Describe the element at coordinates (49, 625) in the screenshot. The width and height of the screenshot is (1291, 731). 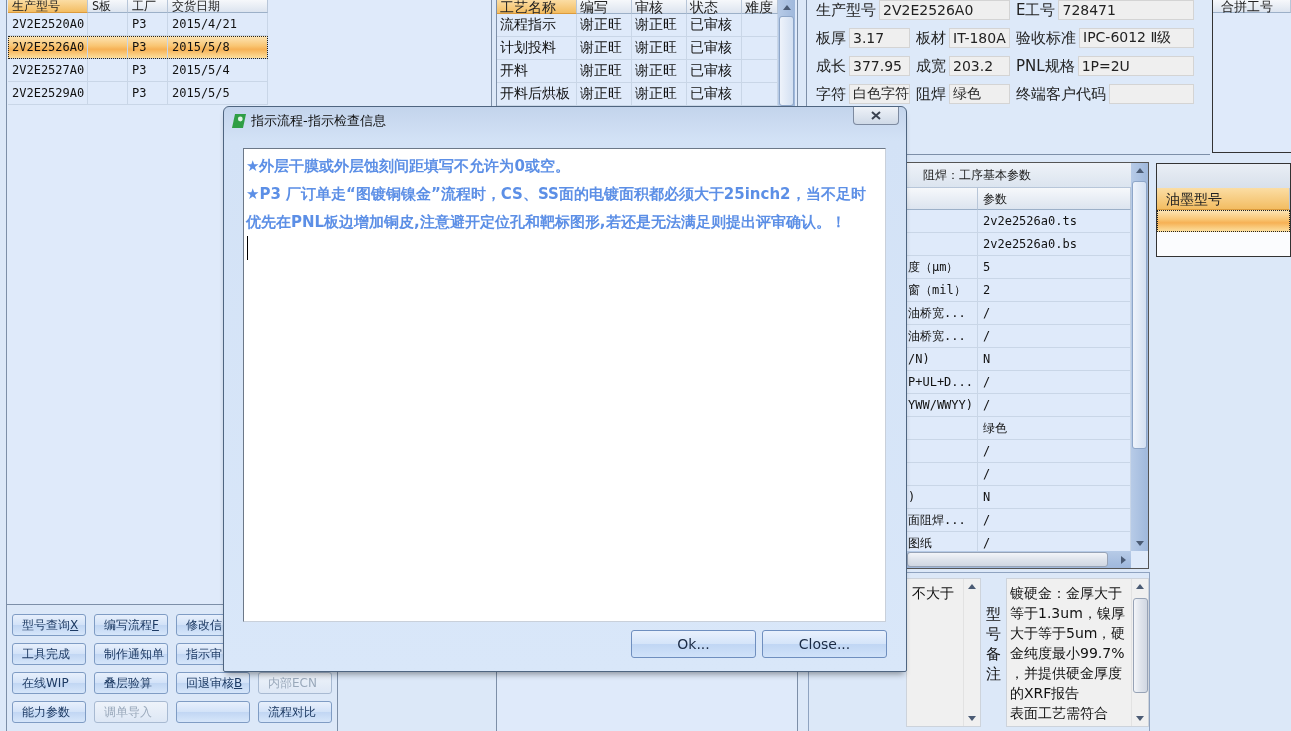
I see `action-button: 型号查询X` at that location.